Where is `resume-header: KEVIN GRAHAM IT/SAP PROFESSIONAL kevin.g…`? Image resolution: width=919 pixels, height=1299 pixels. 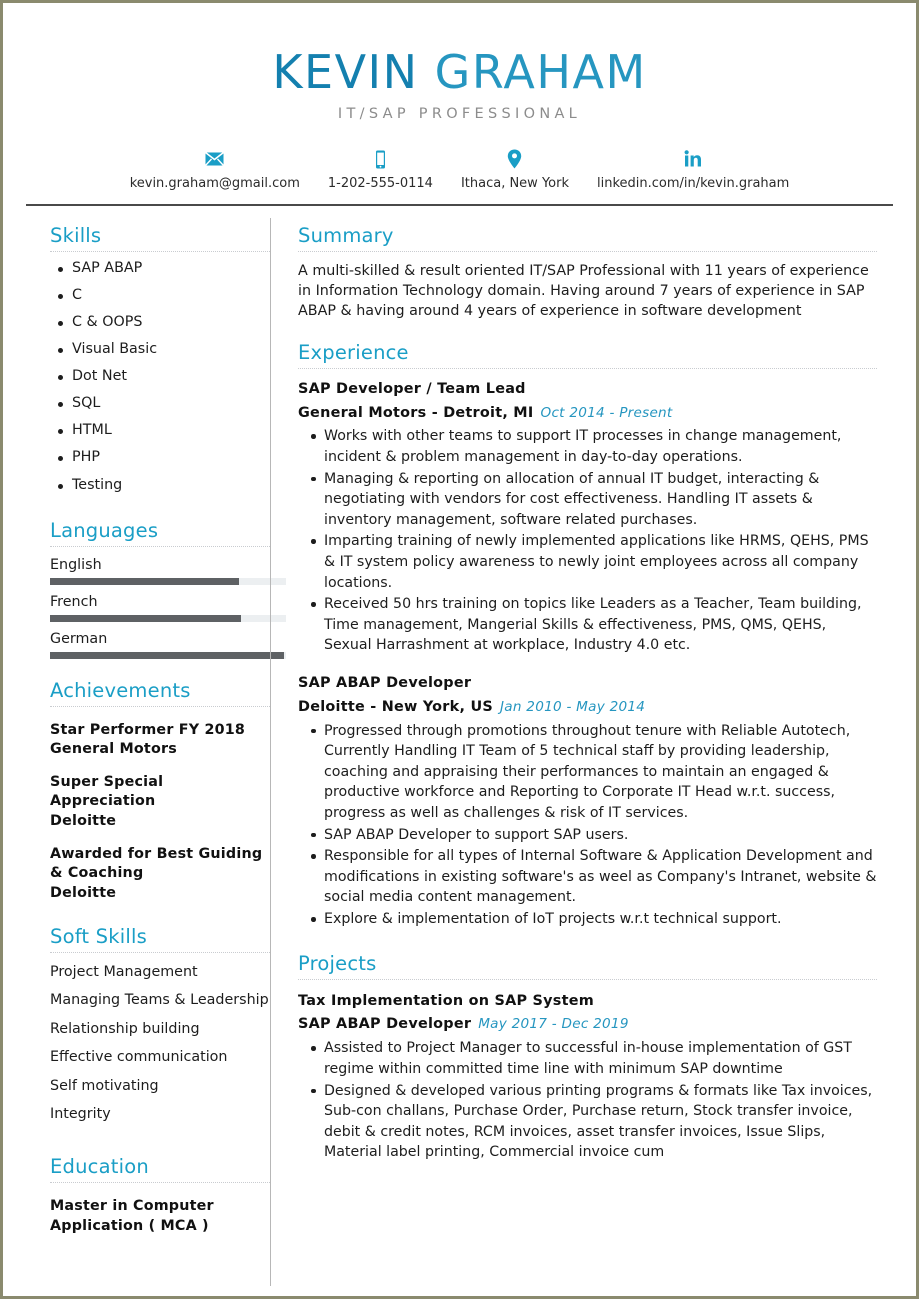 resume-header: KEVIN GRAHAM IT/SAP PROFESSIONAL kevin.g… is located at coordinates (459, 107).